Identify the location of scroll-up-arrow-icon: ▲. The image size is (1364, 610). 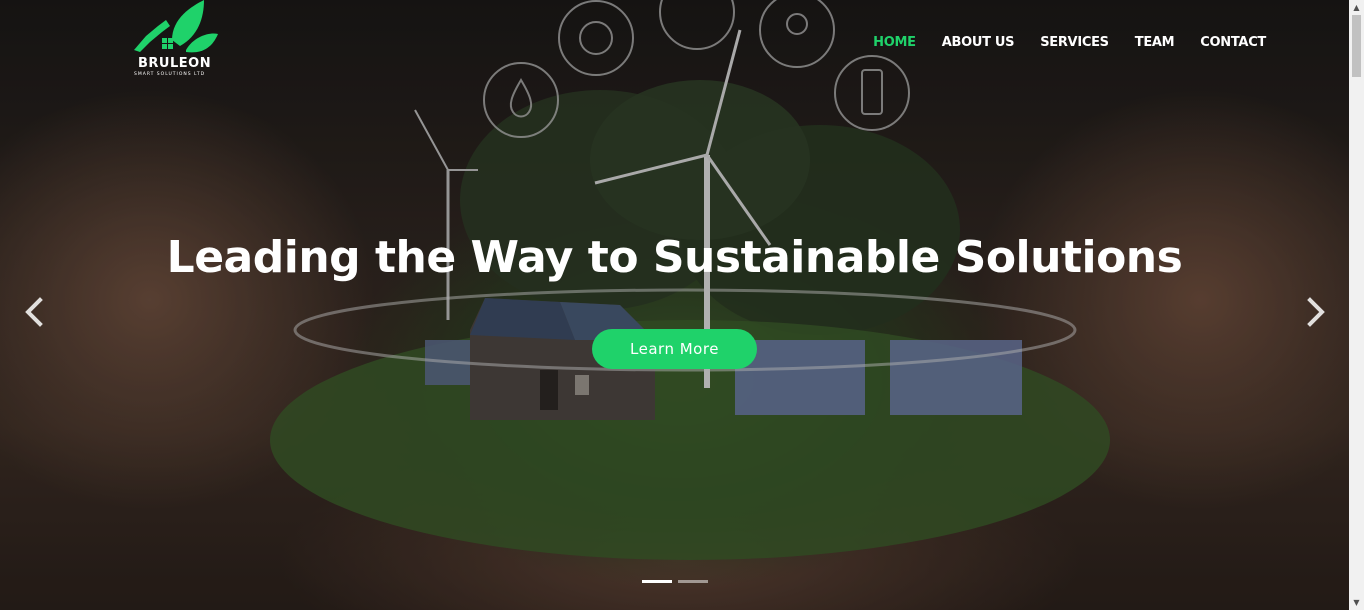
(1356, 7).